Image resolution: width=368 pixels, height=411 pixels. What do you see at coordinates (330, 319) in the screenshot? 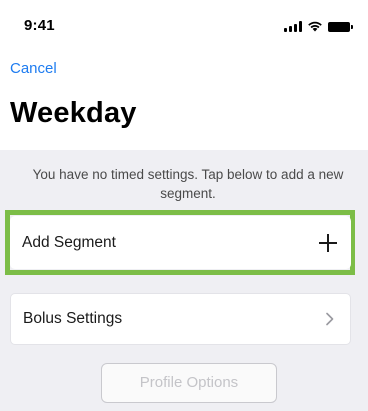
I see `chevron-right-icon` at bounding box center [330, 319].